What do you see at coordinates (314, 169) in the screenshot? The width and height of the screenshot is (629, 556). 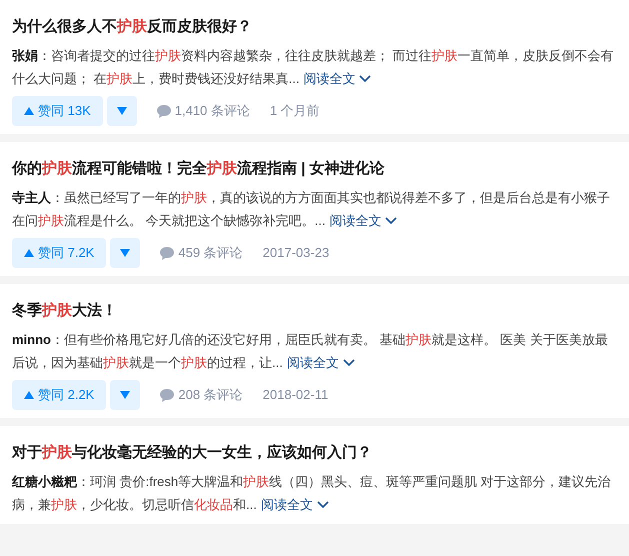 I see `question-title: 你的护肤流程可能错啦！完全护肤流程指南 | 女神进化论` at bounding box center [314, 169].